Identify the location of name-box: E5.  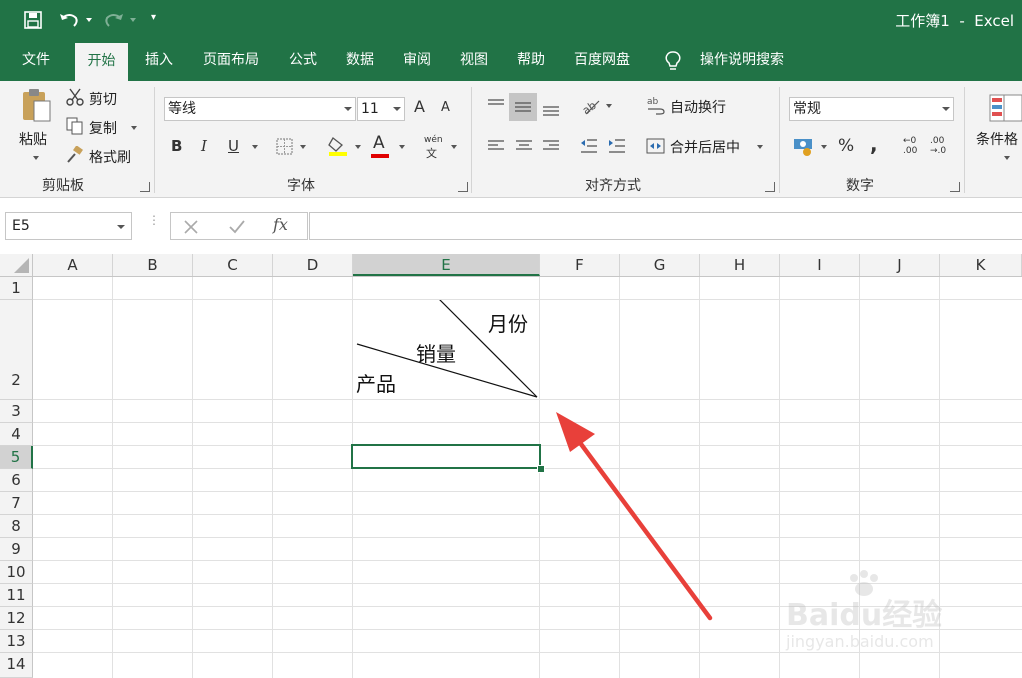
(68, 226).